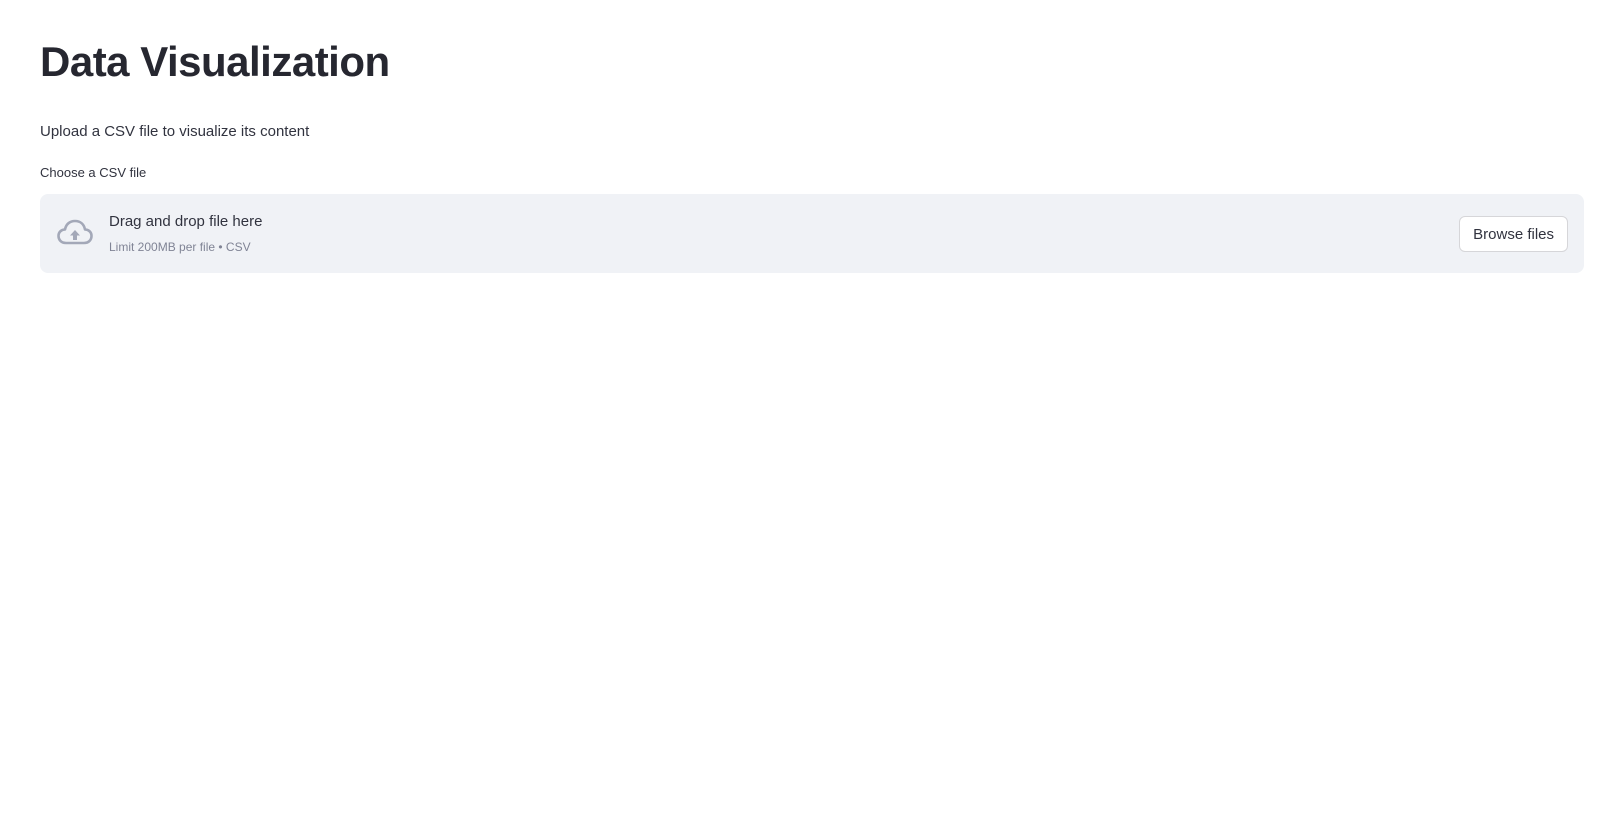  What do you see at coordinates (75, 232) in the screenshot?
I see `cloud-upload-icon` at bounding box center [75, 232].